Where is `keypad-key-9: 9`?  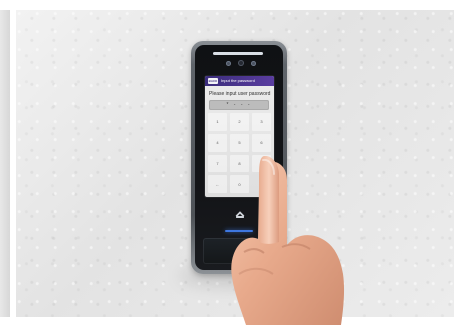
keypad-key-9: 9 is located at coordinates (261, 163).